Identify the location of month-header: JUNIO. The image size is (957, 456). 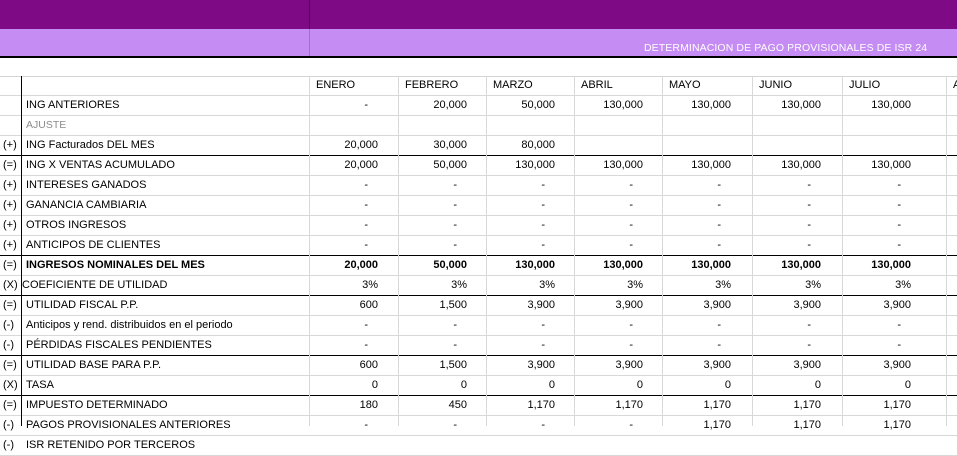
(799, 85).